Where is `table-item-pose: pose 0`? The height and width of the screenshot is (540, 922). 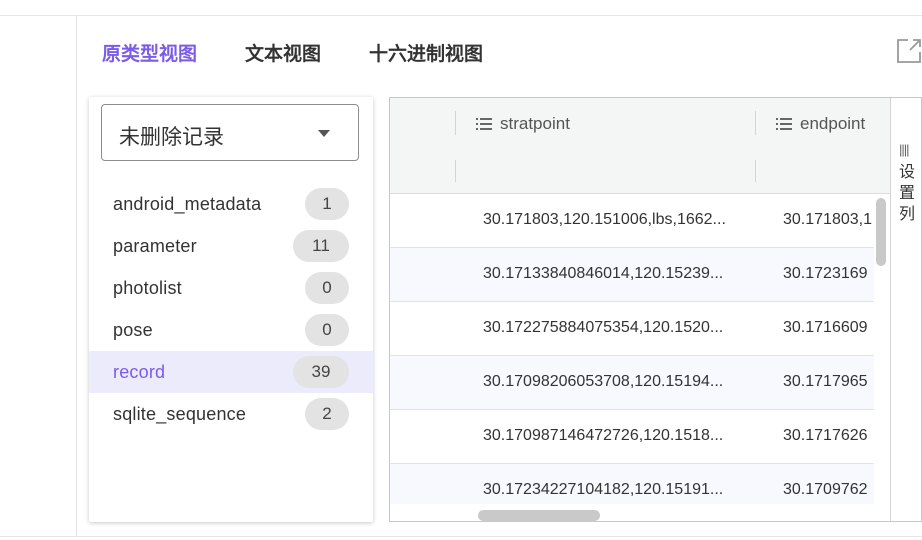 table-item-pose: pose 0 is located at coordinates (231, 330).